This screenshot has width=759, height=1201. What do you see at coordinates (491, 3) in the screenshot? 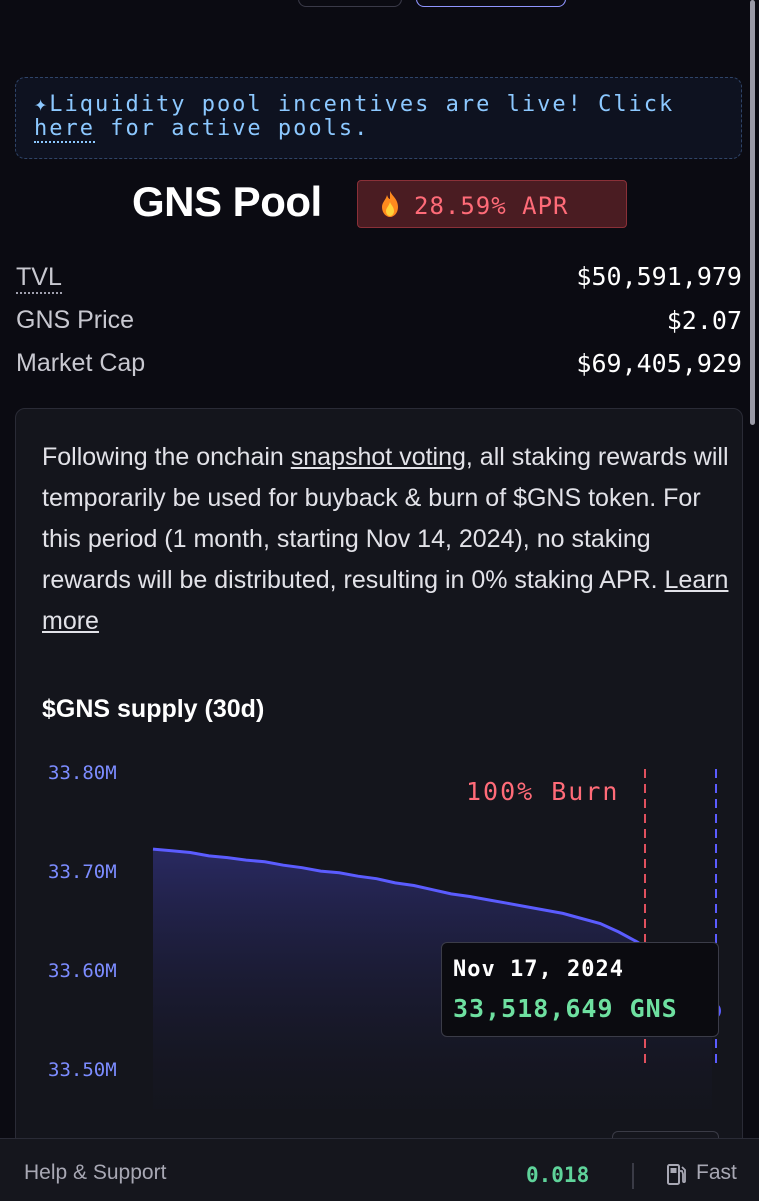
I see `tab-right-active` at bounding box center [491, 3].